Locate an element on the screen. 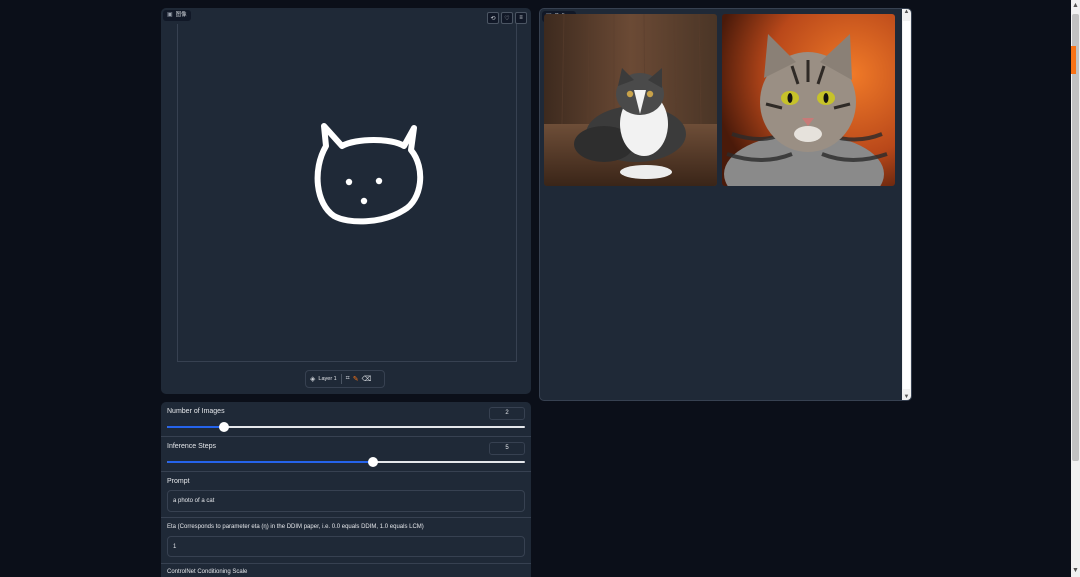  gallery-scrollbar: ▲ ▼ is located at coordinates (906, 204).